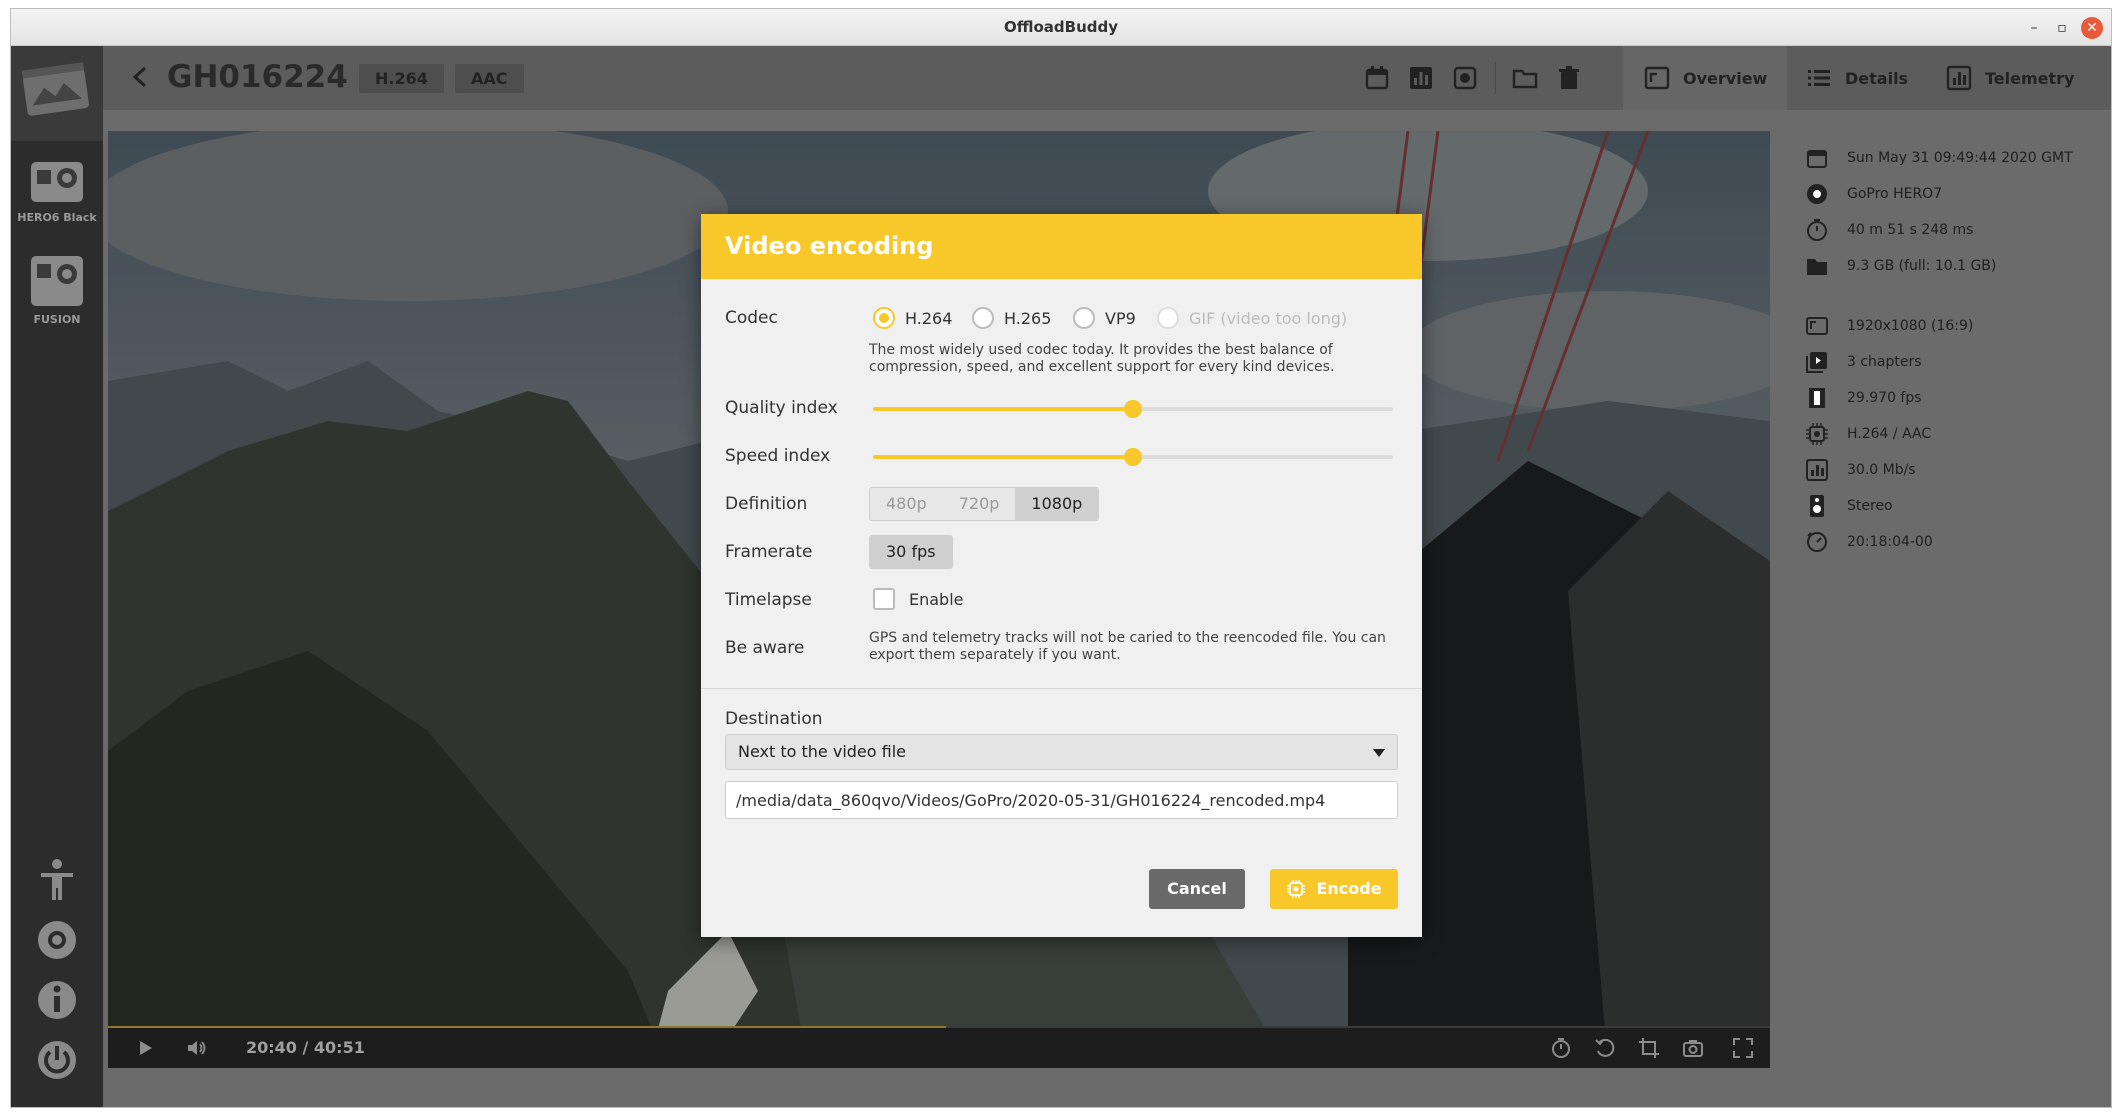 Image resolution: width=2122 pixels, height=1117 pixels. I want to click on calendar-icon, so click(1377, 78).